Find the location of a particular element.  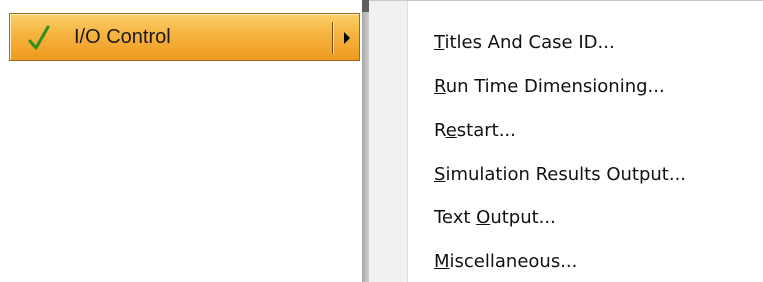

accel-key: S is located at coordinates (440, 174).